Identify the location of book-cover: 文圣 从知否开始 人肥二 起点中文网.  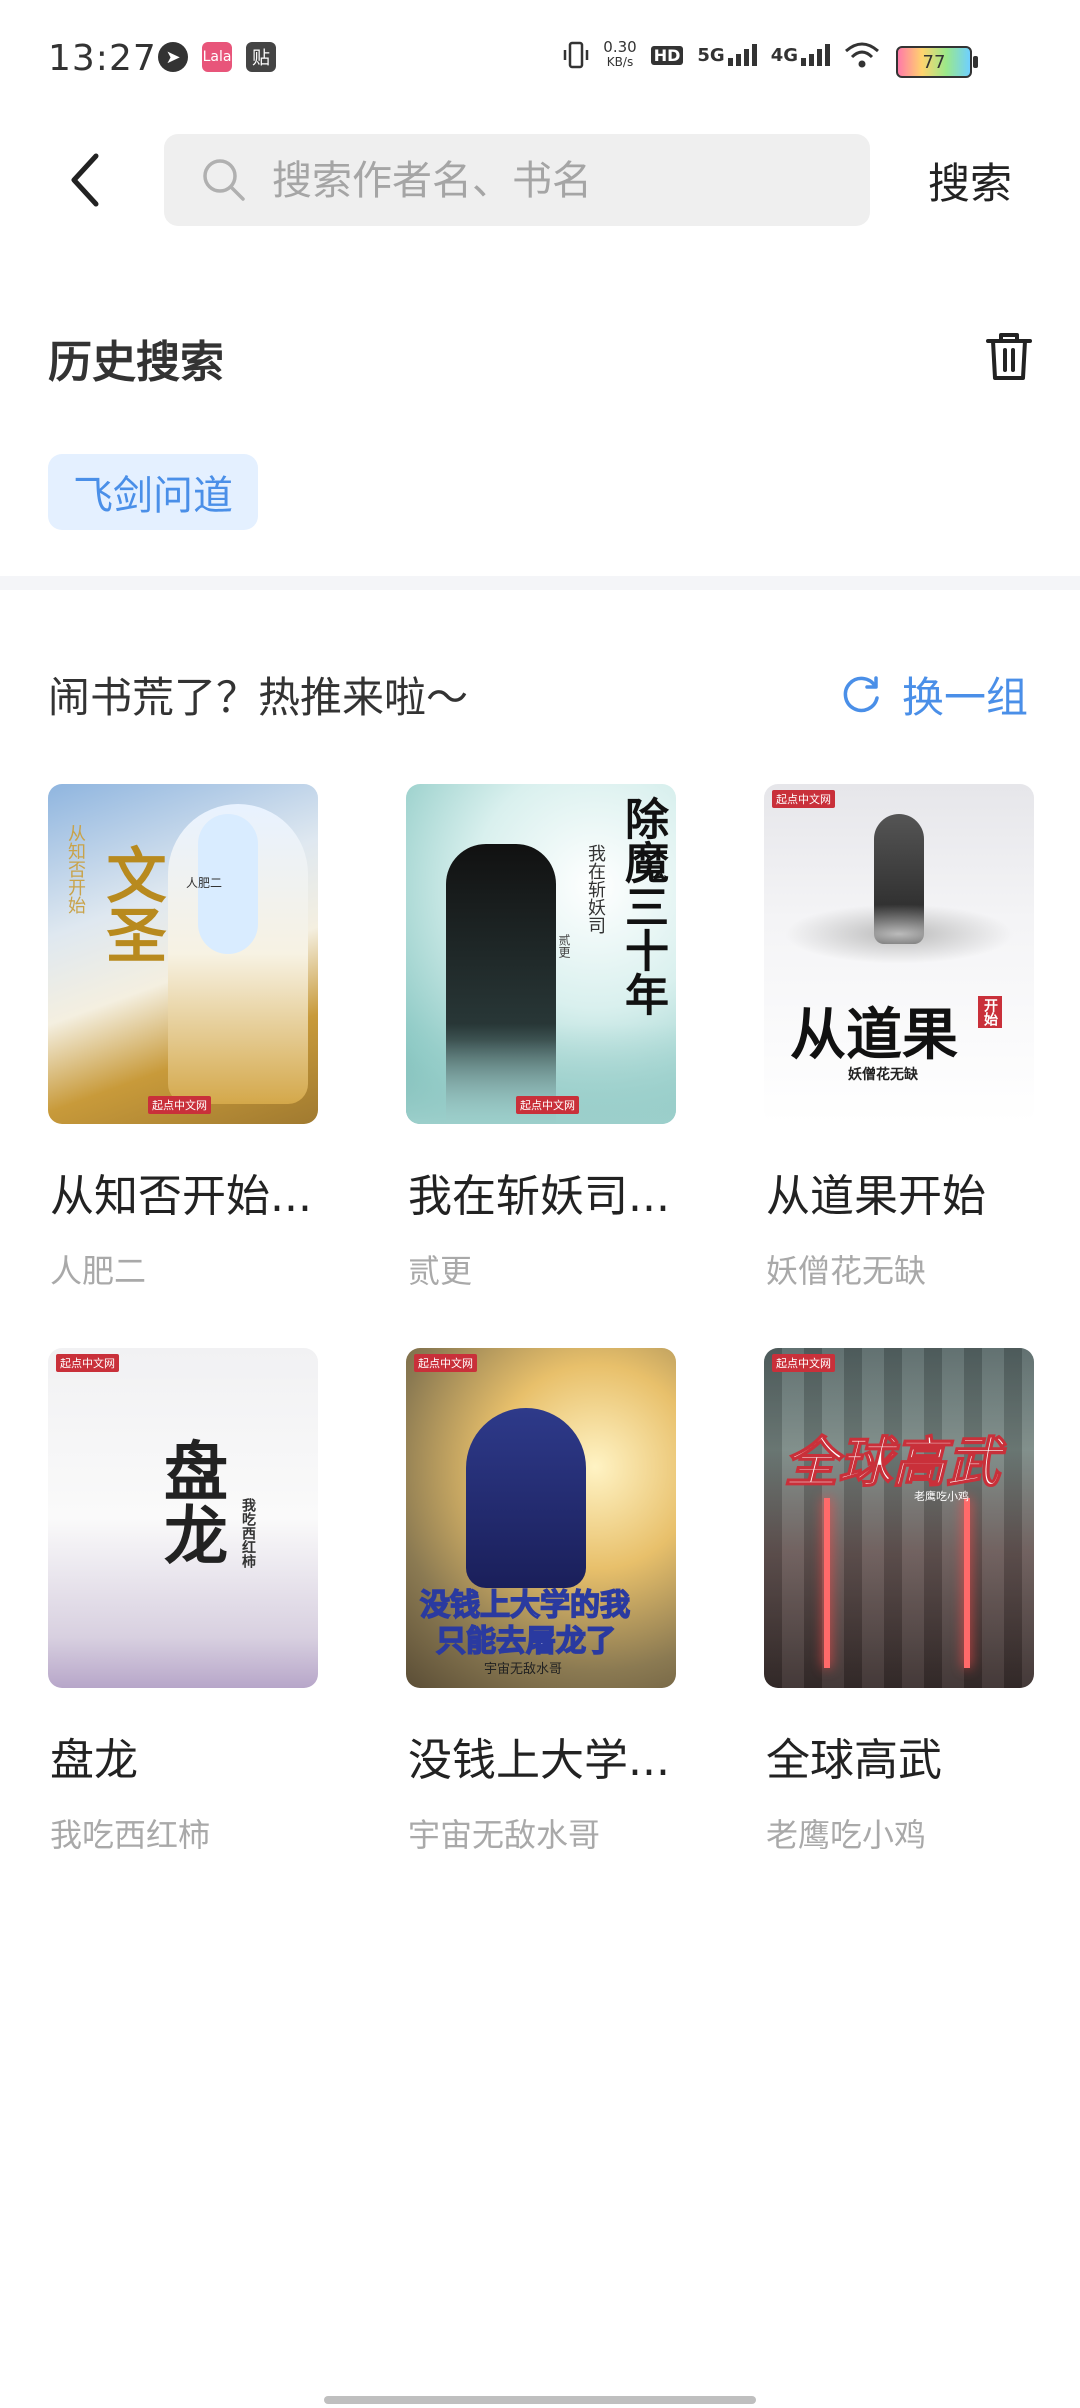
(183, 954).